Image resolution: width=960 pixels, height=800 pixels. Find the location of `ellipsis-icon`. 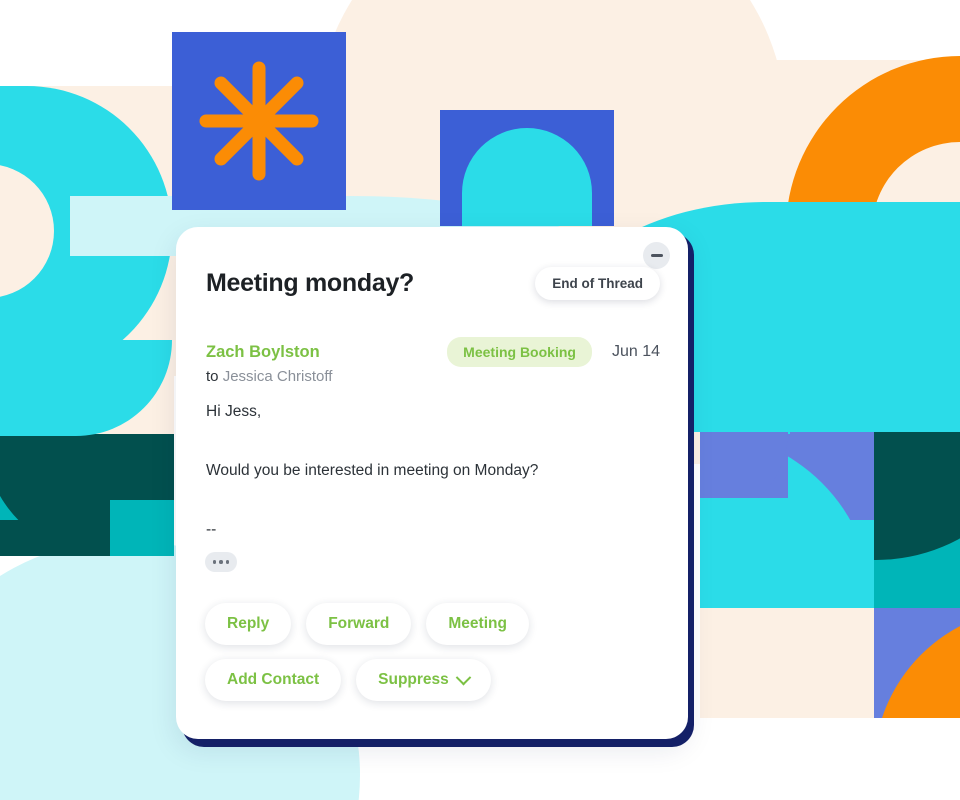

ellipsis-icon is located at coordinates (221, 562).